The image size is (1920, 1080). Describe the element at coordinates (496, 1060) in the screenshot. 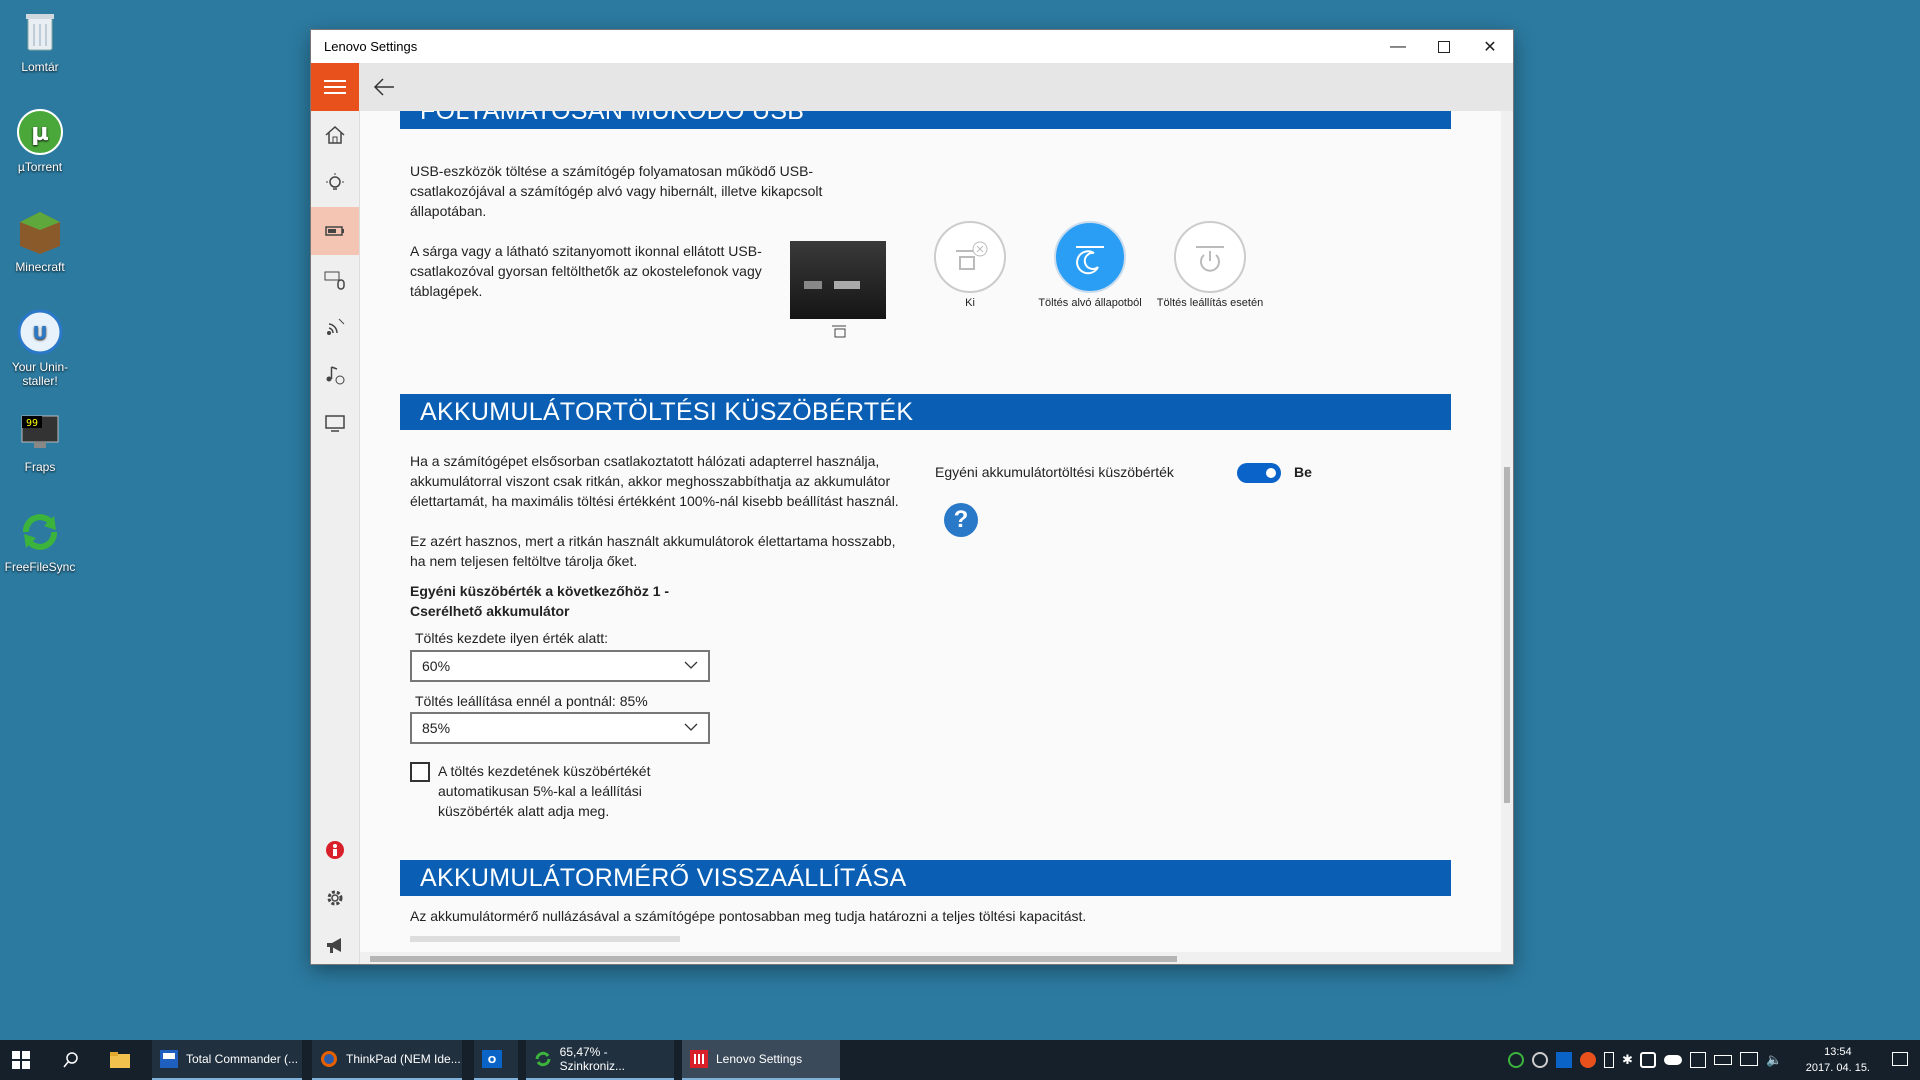

I see `taskbar-app-outlook: O` at that location.